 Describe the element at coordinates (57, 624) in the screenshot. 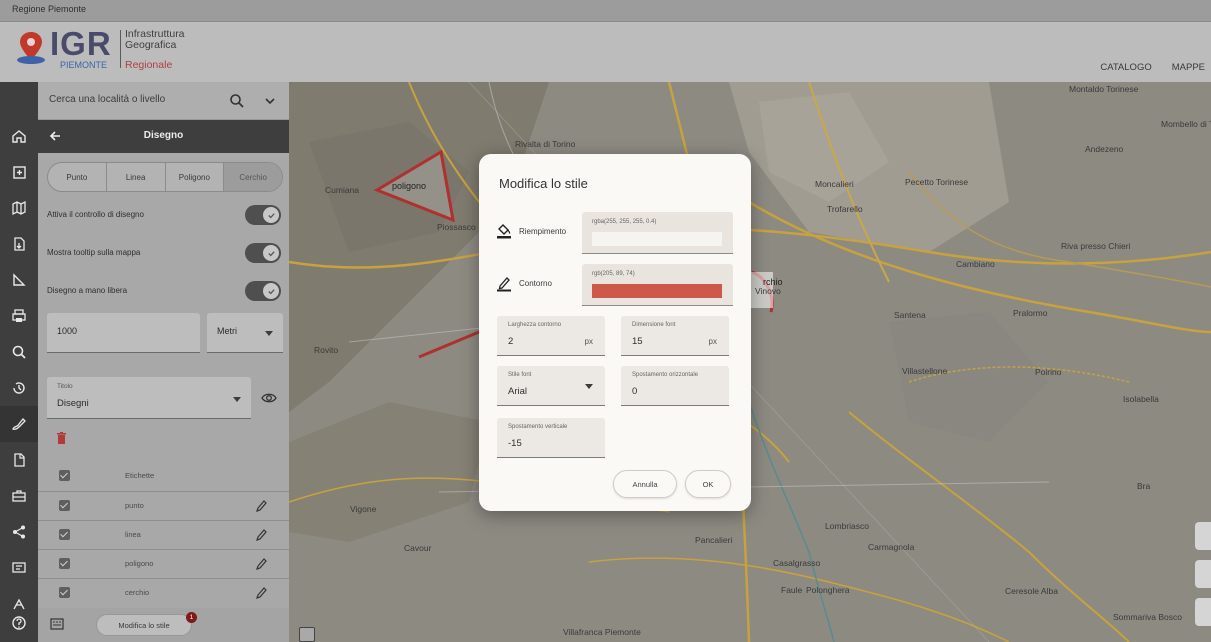

I see `keyboard-icon` at that location.